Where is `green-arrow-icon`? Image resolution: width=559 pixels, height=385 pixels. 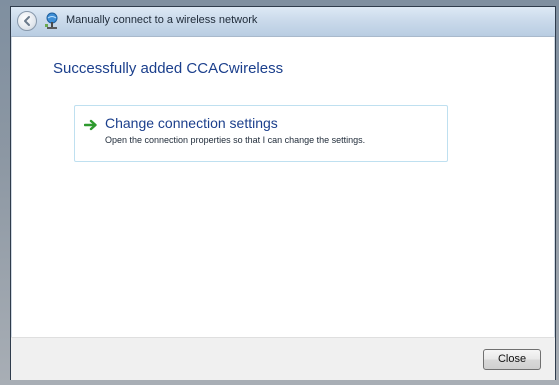
green-arrow-icon is located at coordinates (90, 124).